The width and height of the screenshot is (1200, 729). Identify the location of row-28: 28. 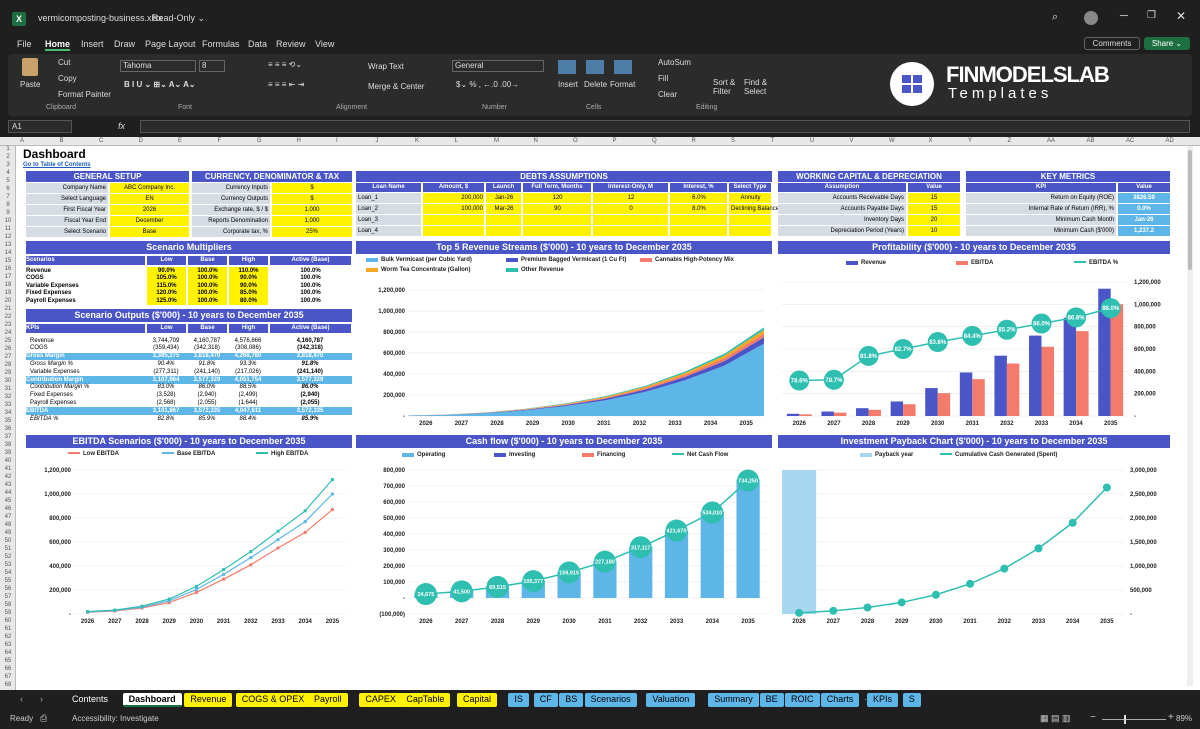
(8, 365).